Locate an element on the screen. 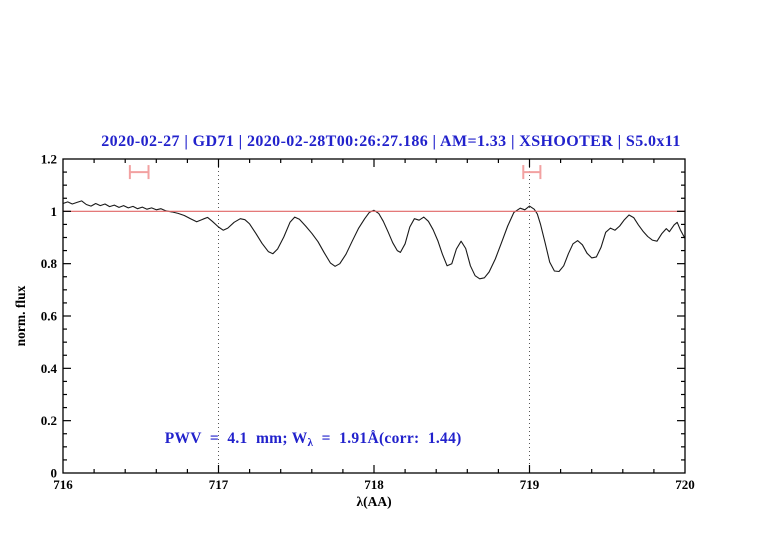  y-tick-label: 0.4 is located at coordinates (49, 368).